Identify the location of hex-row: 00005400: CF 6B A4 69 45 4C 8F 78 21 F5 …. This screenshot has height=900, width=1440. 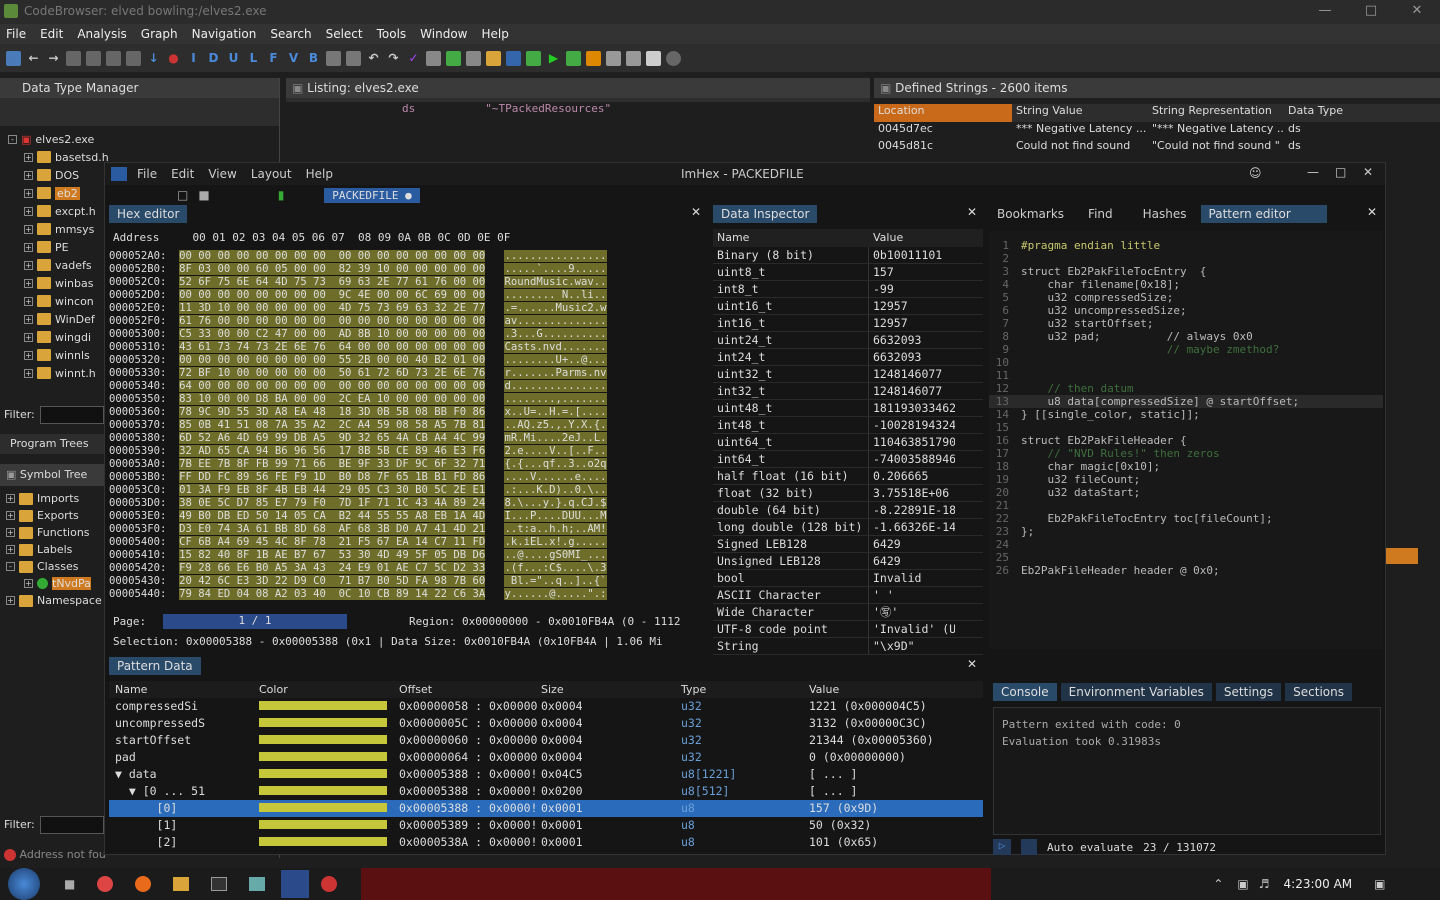
(409, 542).